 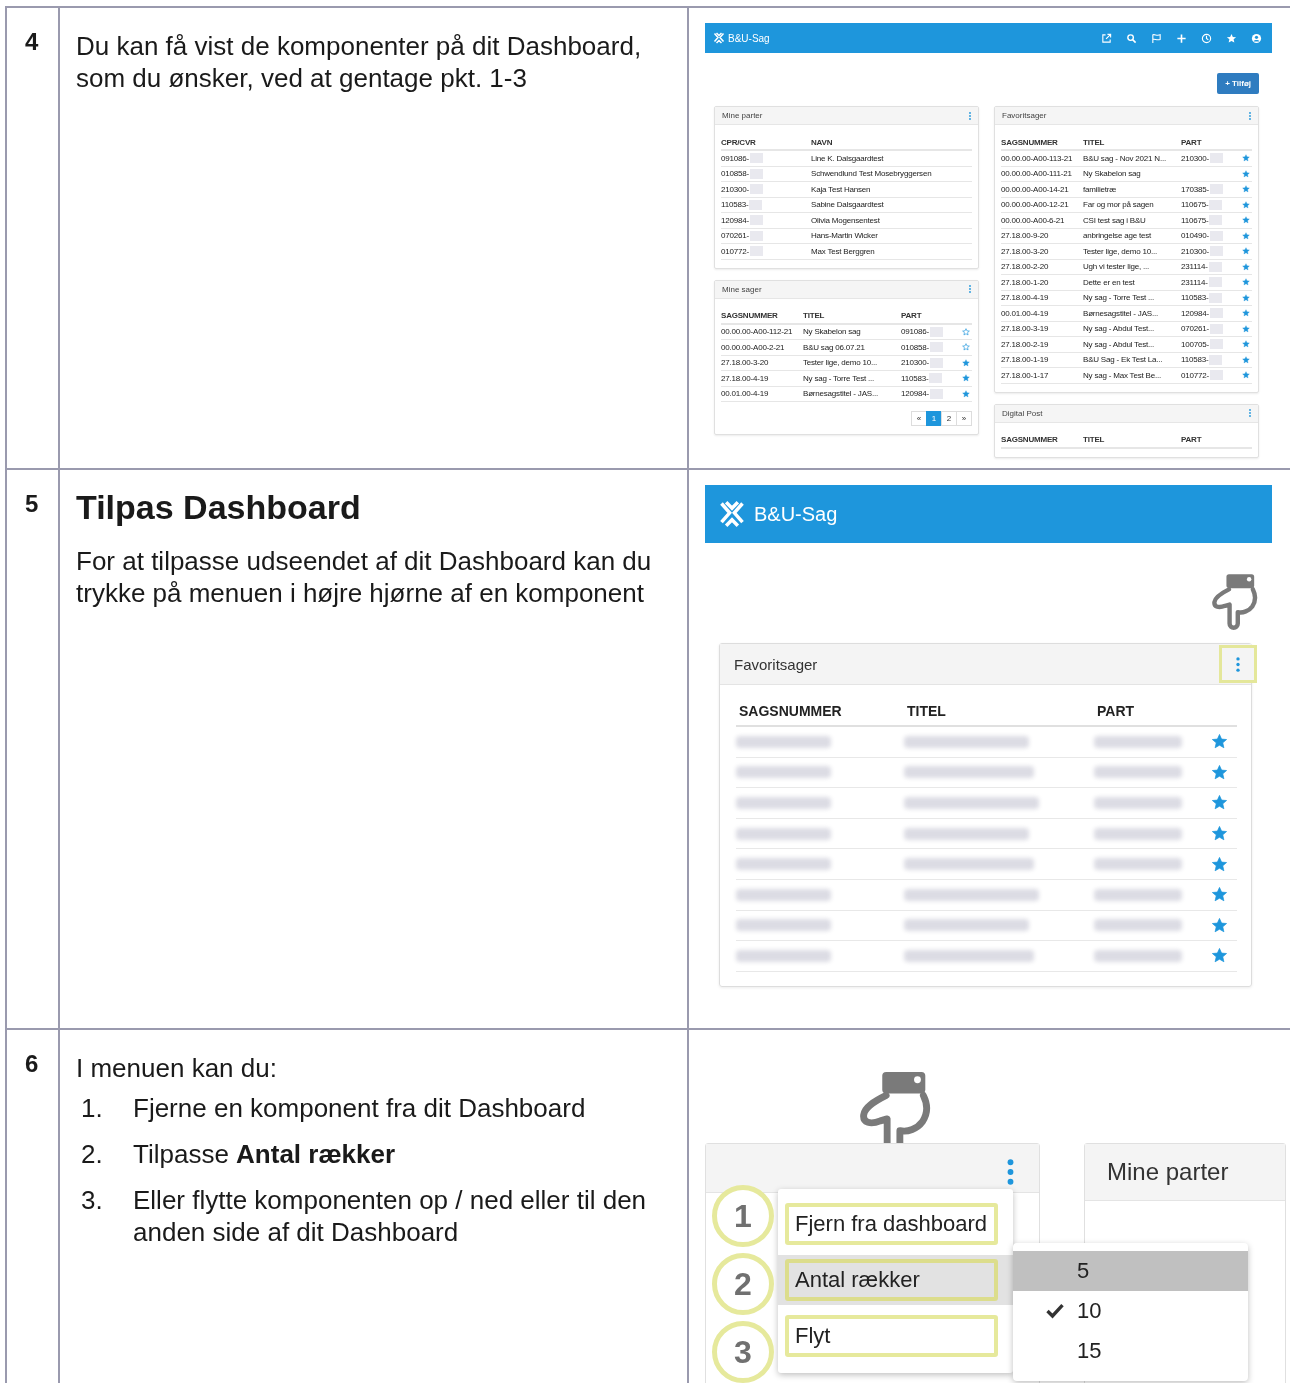 What do you see at coordinates (1238, 83) in the screenshot?
I see `add-button: + Tilføj` at bounding box center [1238, 83].